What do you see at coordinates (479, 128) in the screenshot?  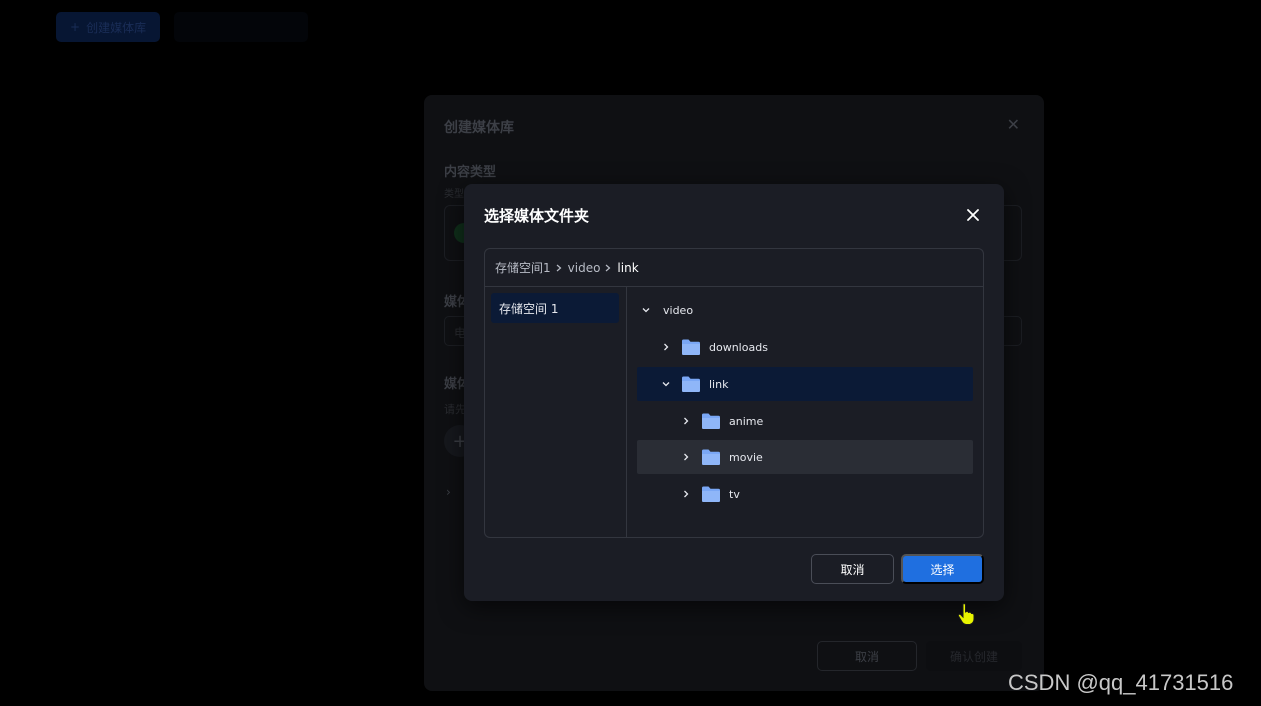 I see `create-library-title: 创建媒体库` at bounding box center [479, 128].